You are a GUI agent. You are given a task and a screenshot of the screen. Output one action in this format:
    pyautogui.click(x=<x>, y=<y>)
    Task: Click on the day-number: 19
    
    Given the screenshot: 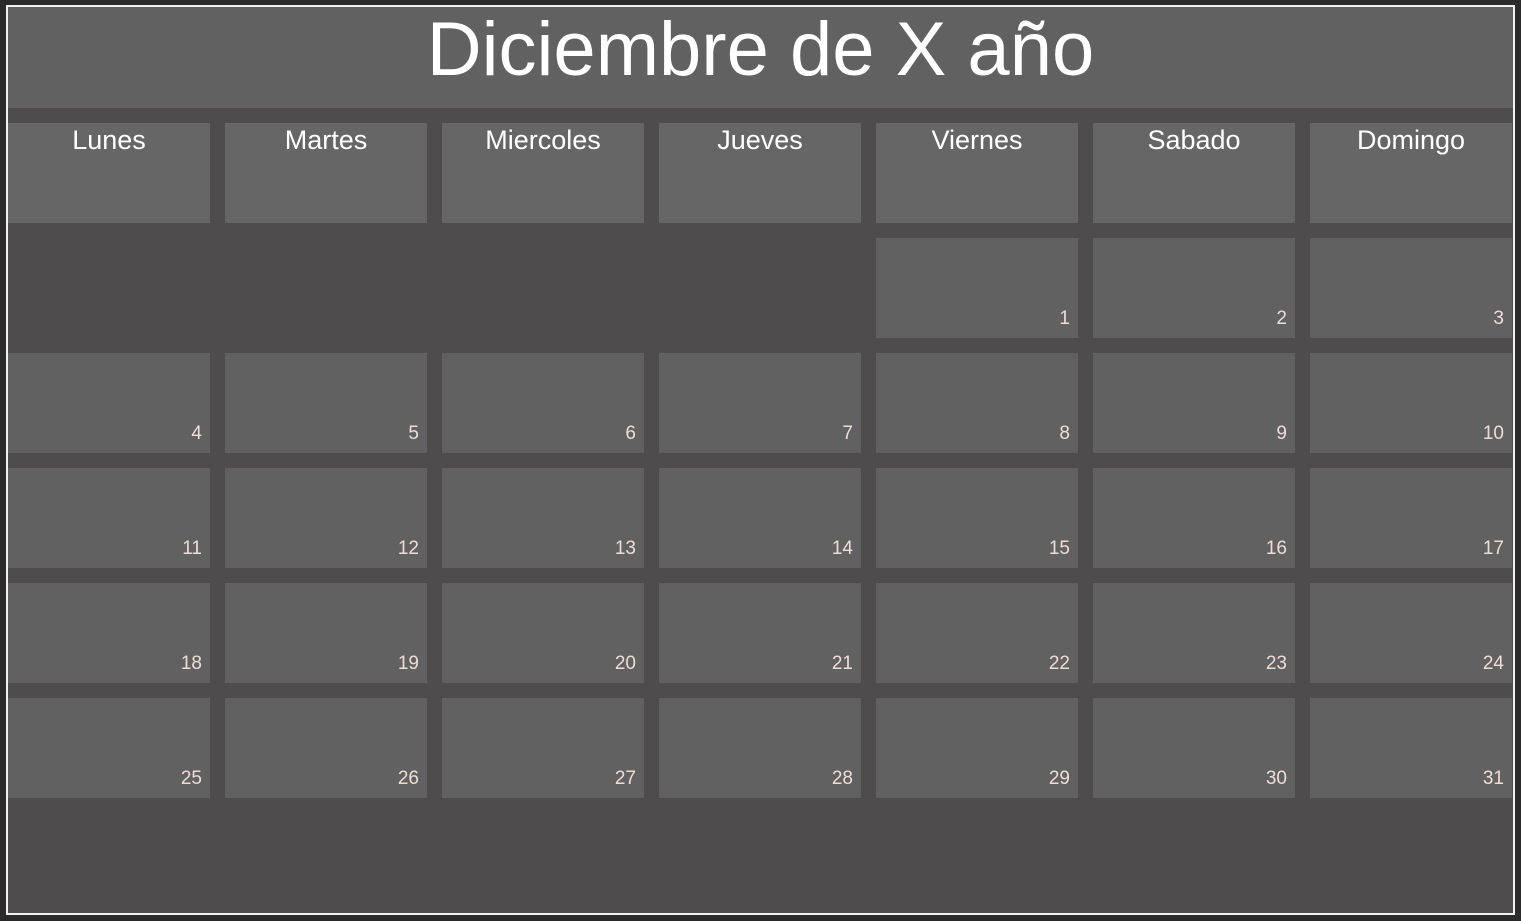 What is the action you would take?
    pyautogui.click(x=408, y=663)
    